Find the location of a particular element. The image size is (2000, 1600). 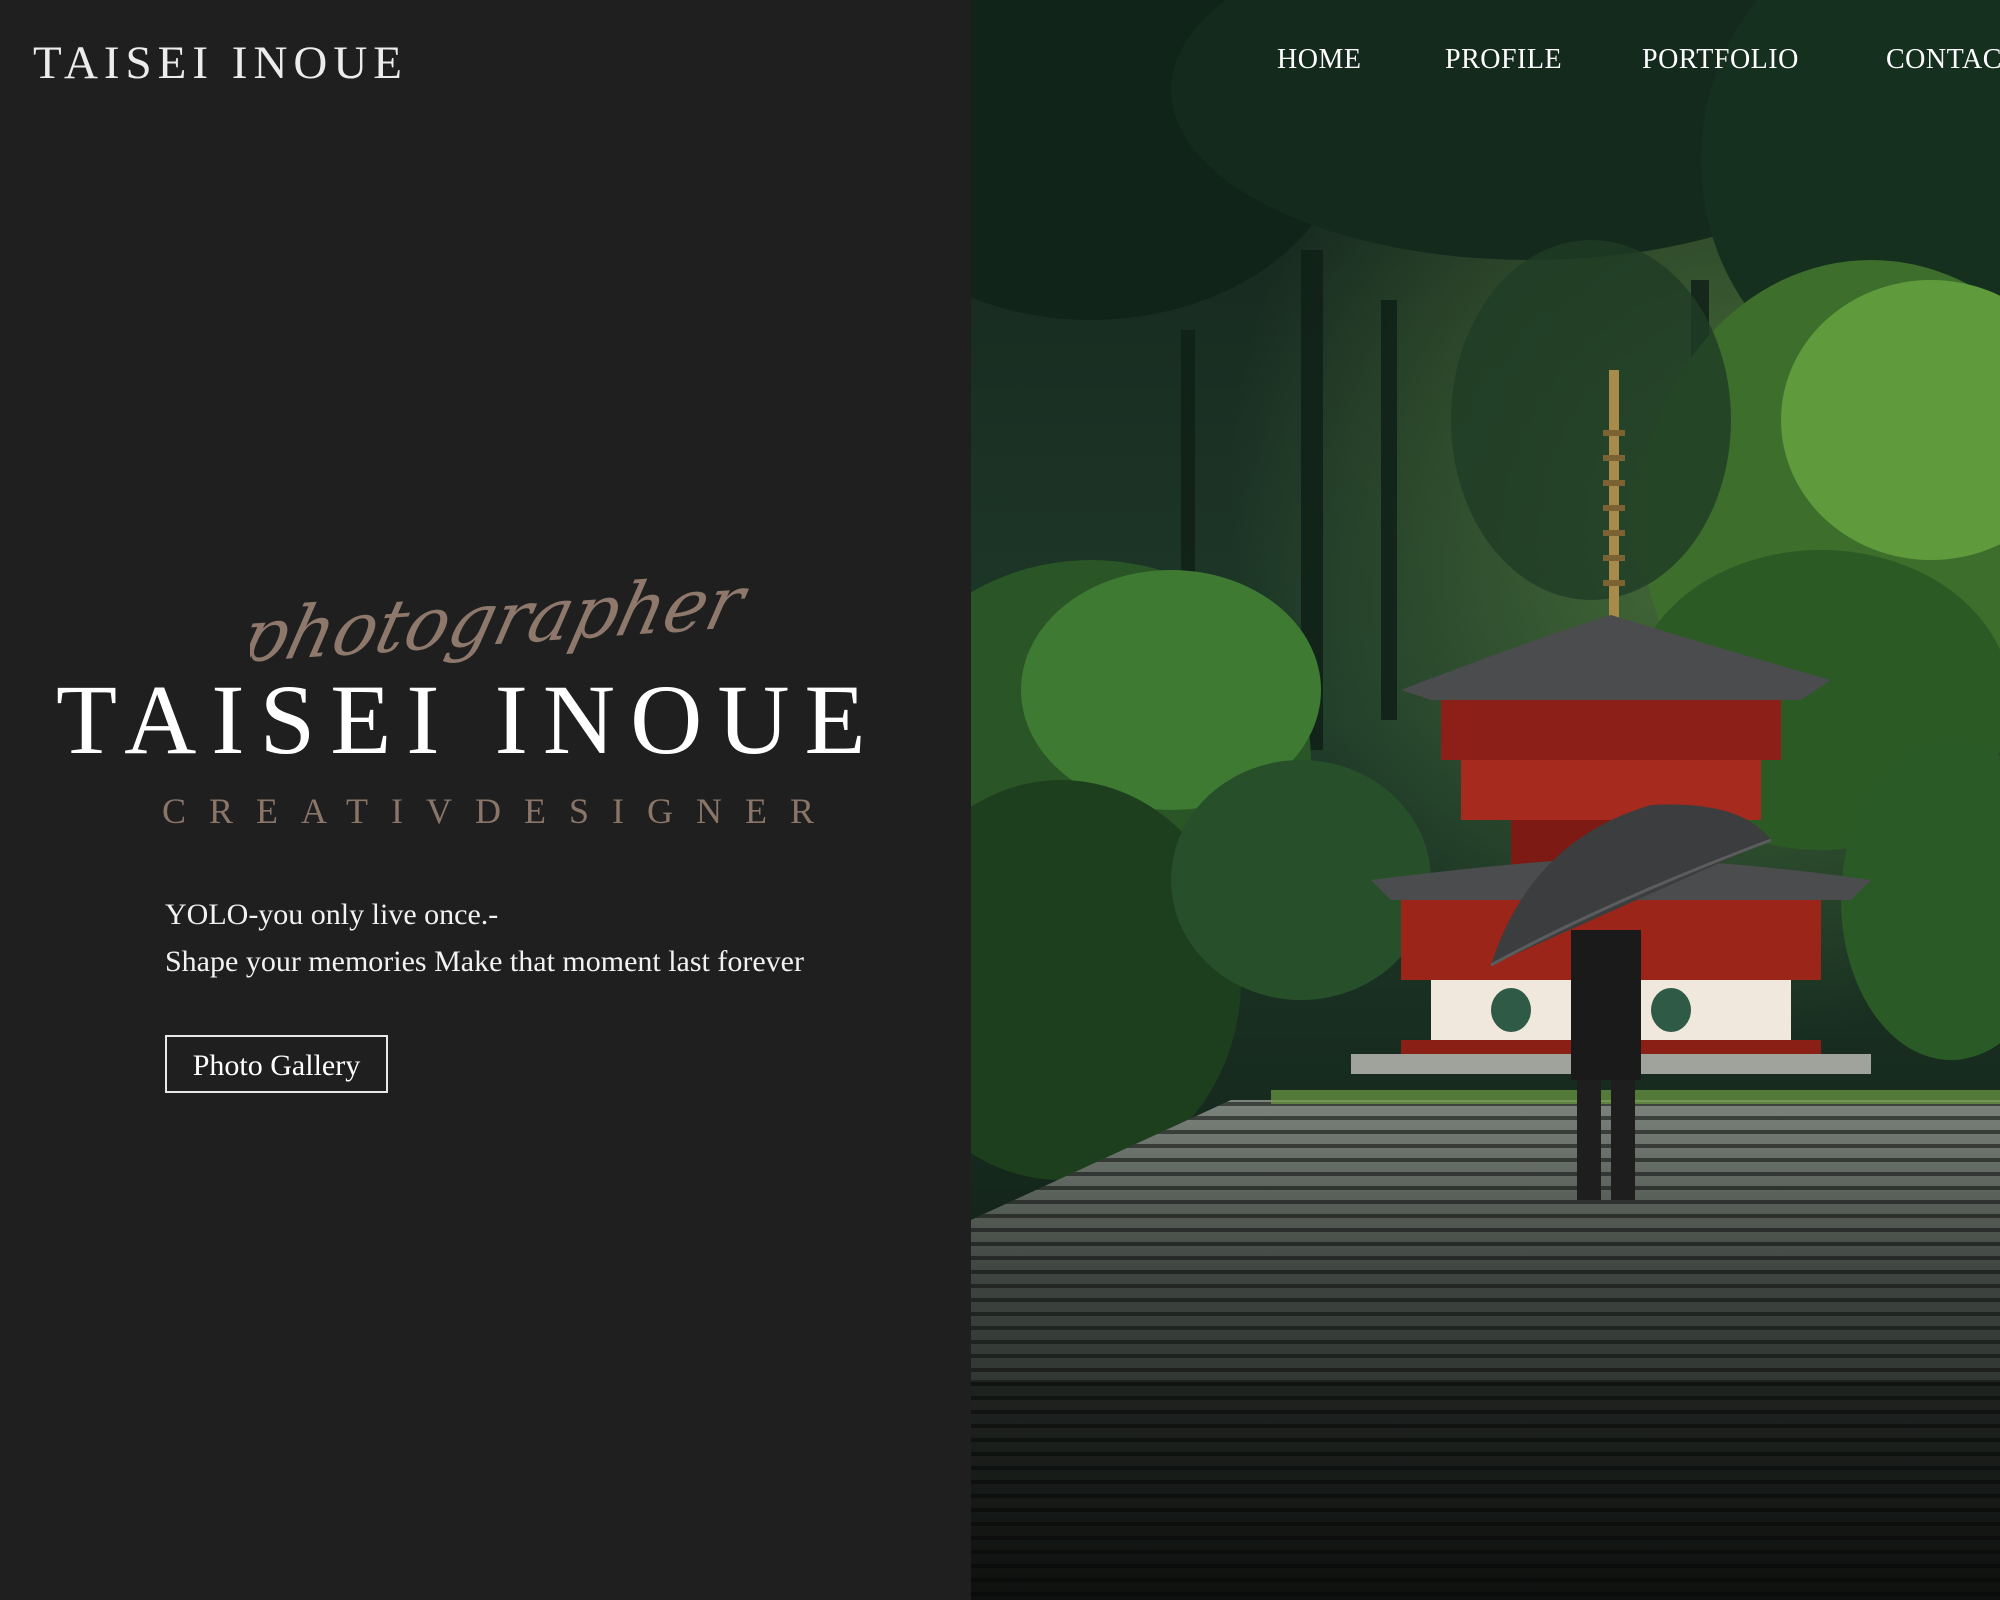

nav-contact: CONTAC is located at coordinates (1943, 60).